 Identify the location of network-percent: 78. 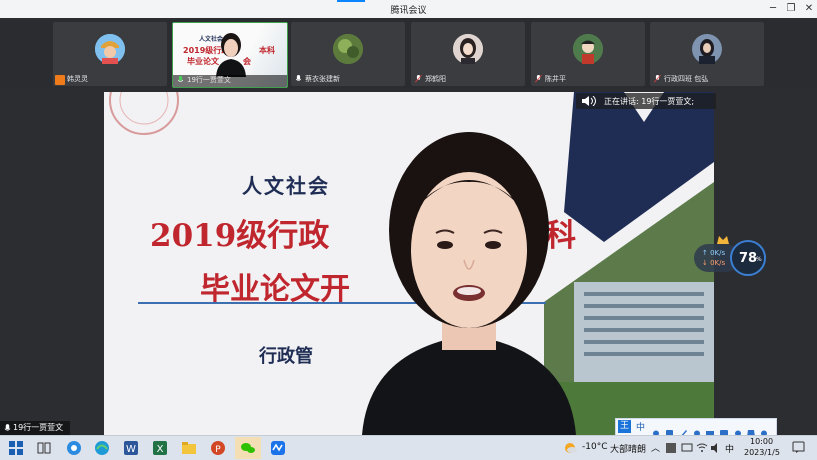
(748, 258).